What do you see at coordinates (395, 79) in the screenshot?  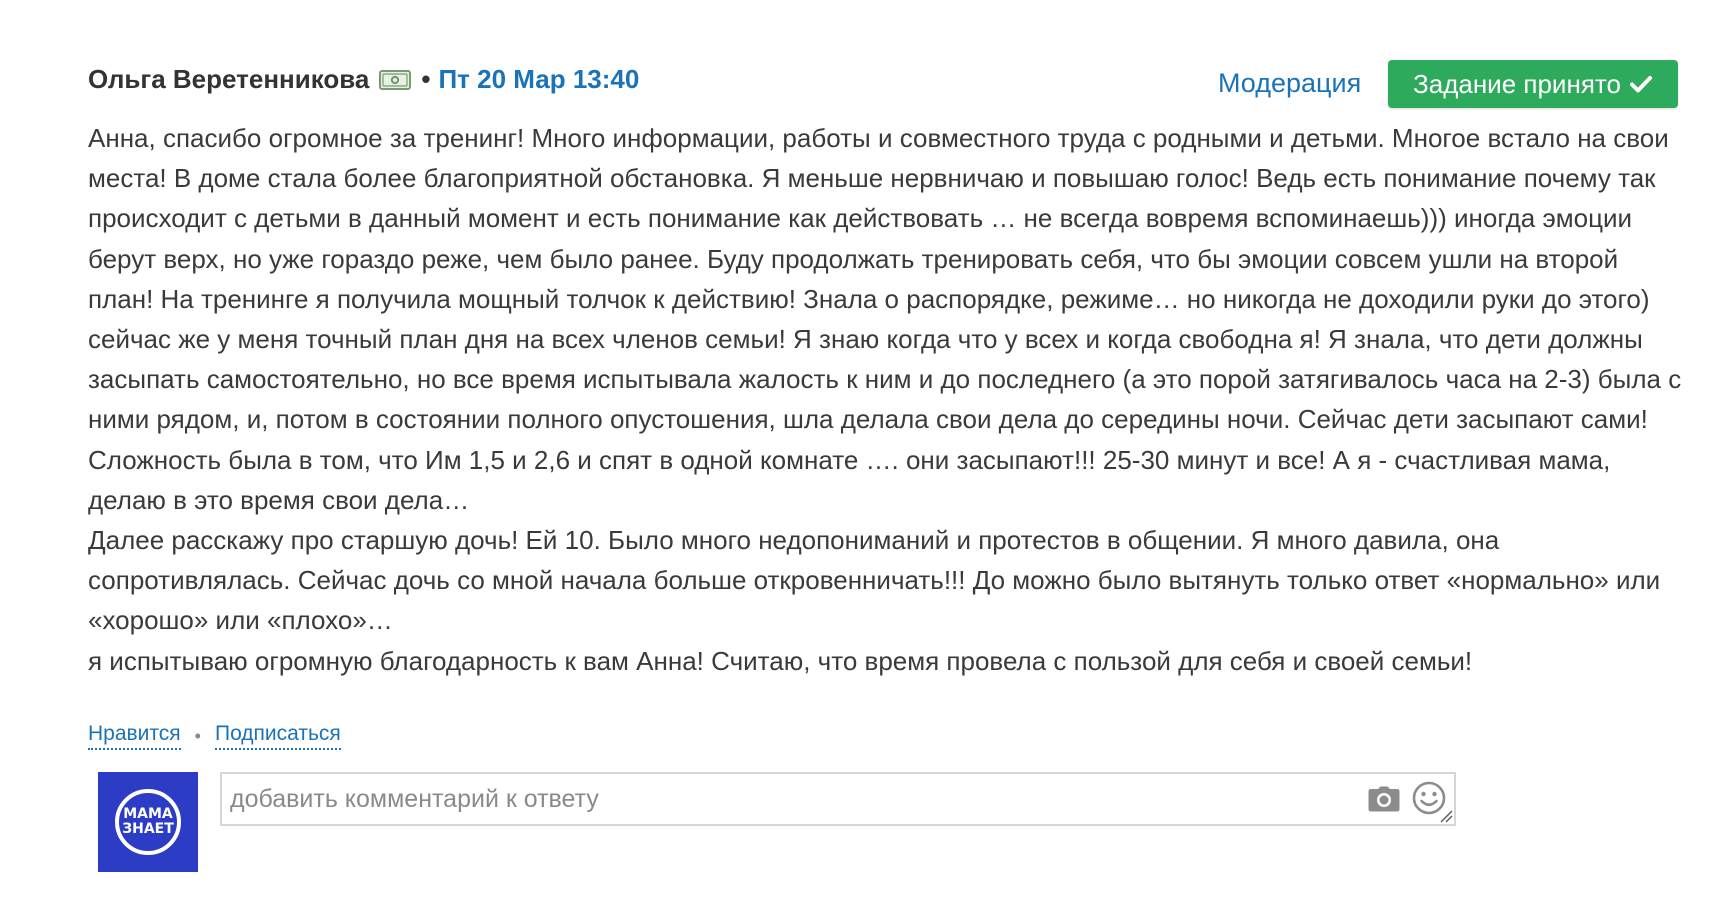 I see `money-bill-icon` at bounding box center [395, 79].